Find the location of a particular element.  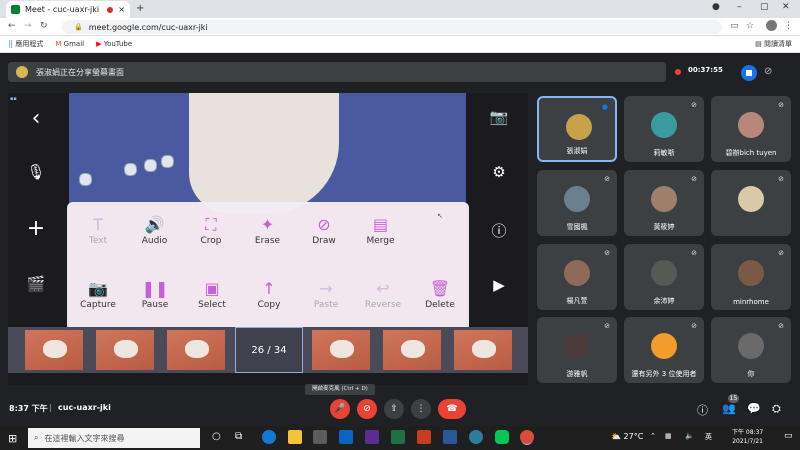

reading-list: ▤ 閱讀清單 is located at coordinates (773, 44).